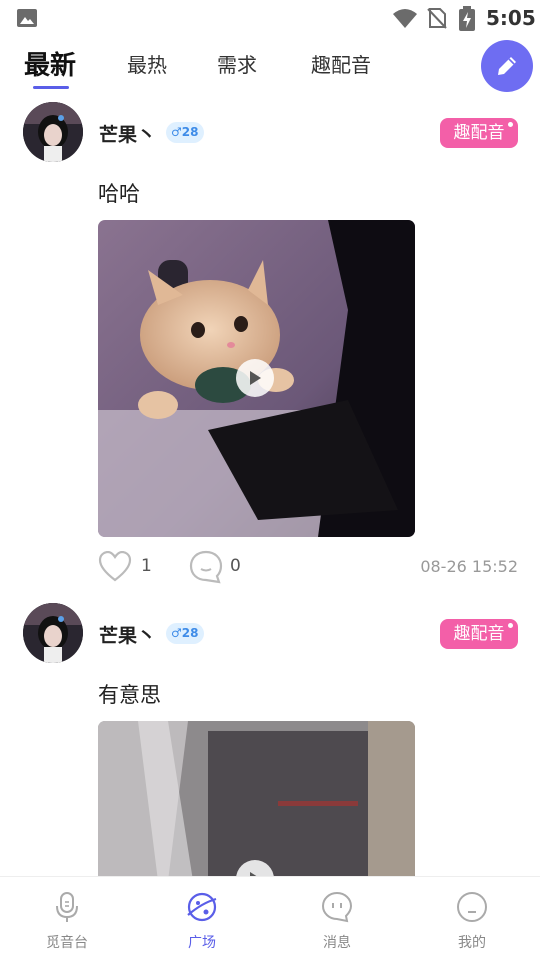  Describe the element at coordinates (341, 63) in the screenshot. I see `tab-fun-dubbing: 趣配音` at that location.